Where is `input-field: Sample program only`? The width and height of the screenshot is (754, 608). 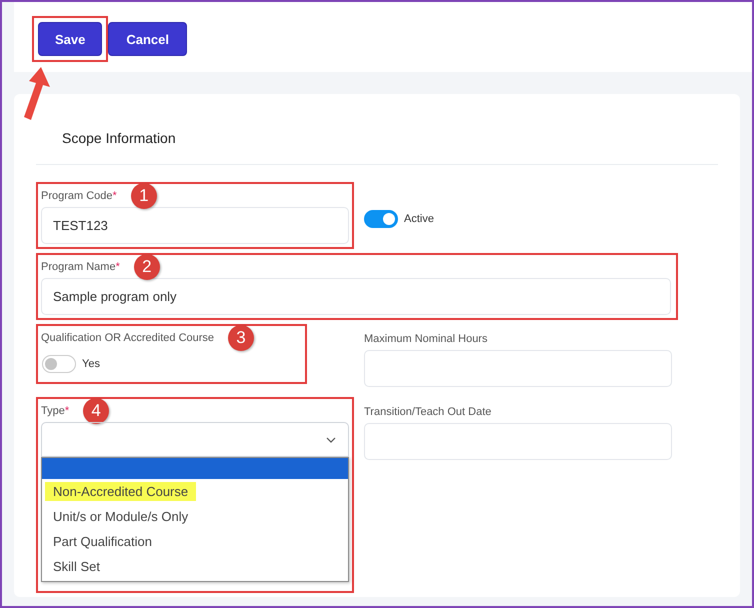 input-field: Sample program only is located at coordinates (356, 296).